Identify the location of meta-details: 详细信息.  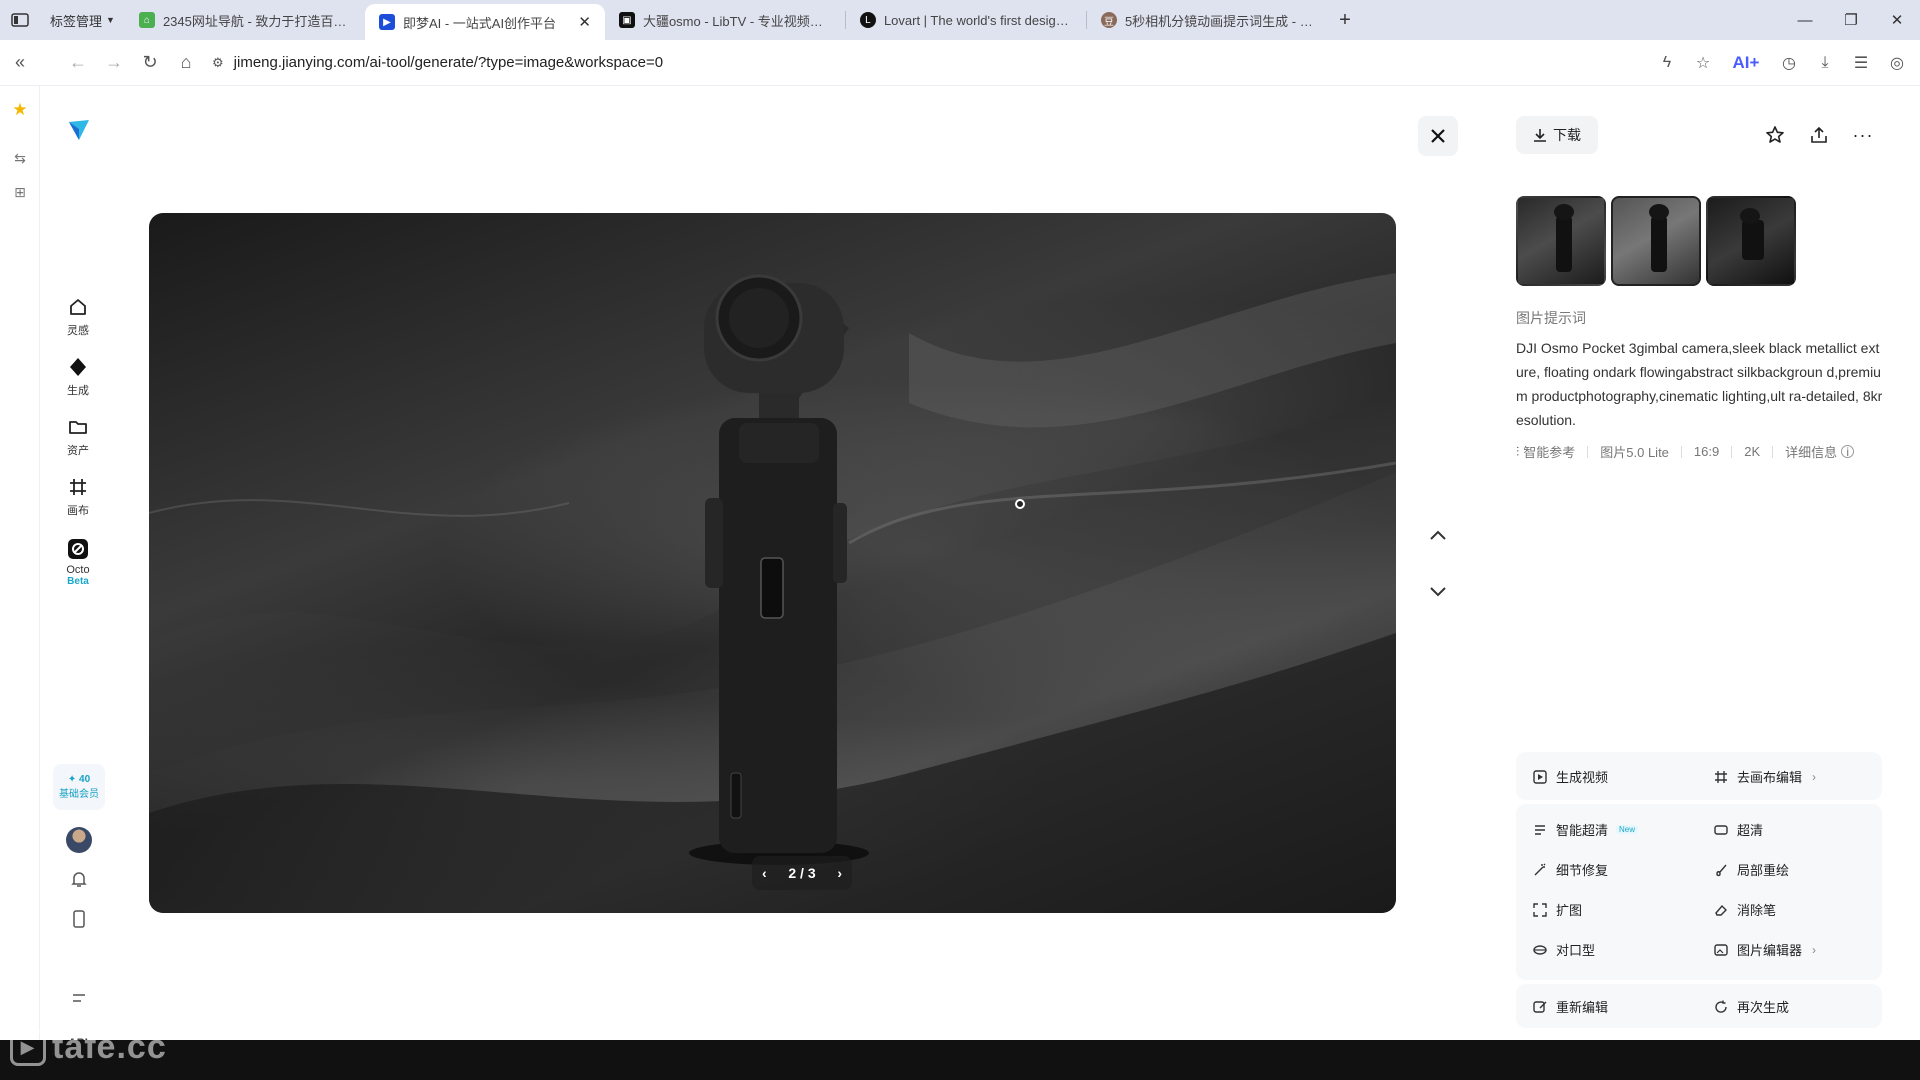
(1811, 451).